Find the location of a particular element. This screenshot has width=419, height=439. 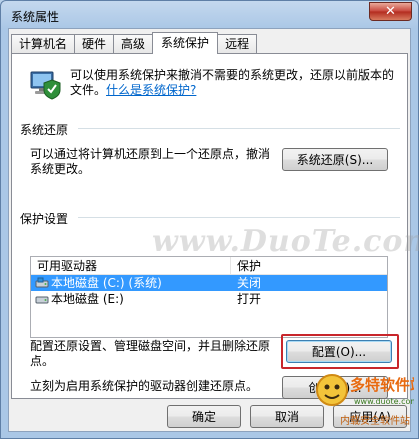

drive-row: 本地磁盘 (E:) 打开 is located at coordinates (209, 299).